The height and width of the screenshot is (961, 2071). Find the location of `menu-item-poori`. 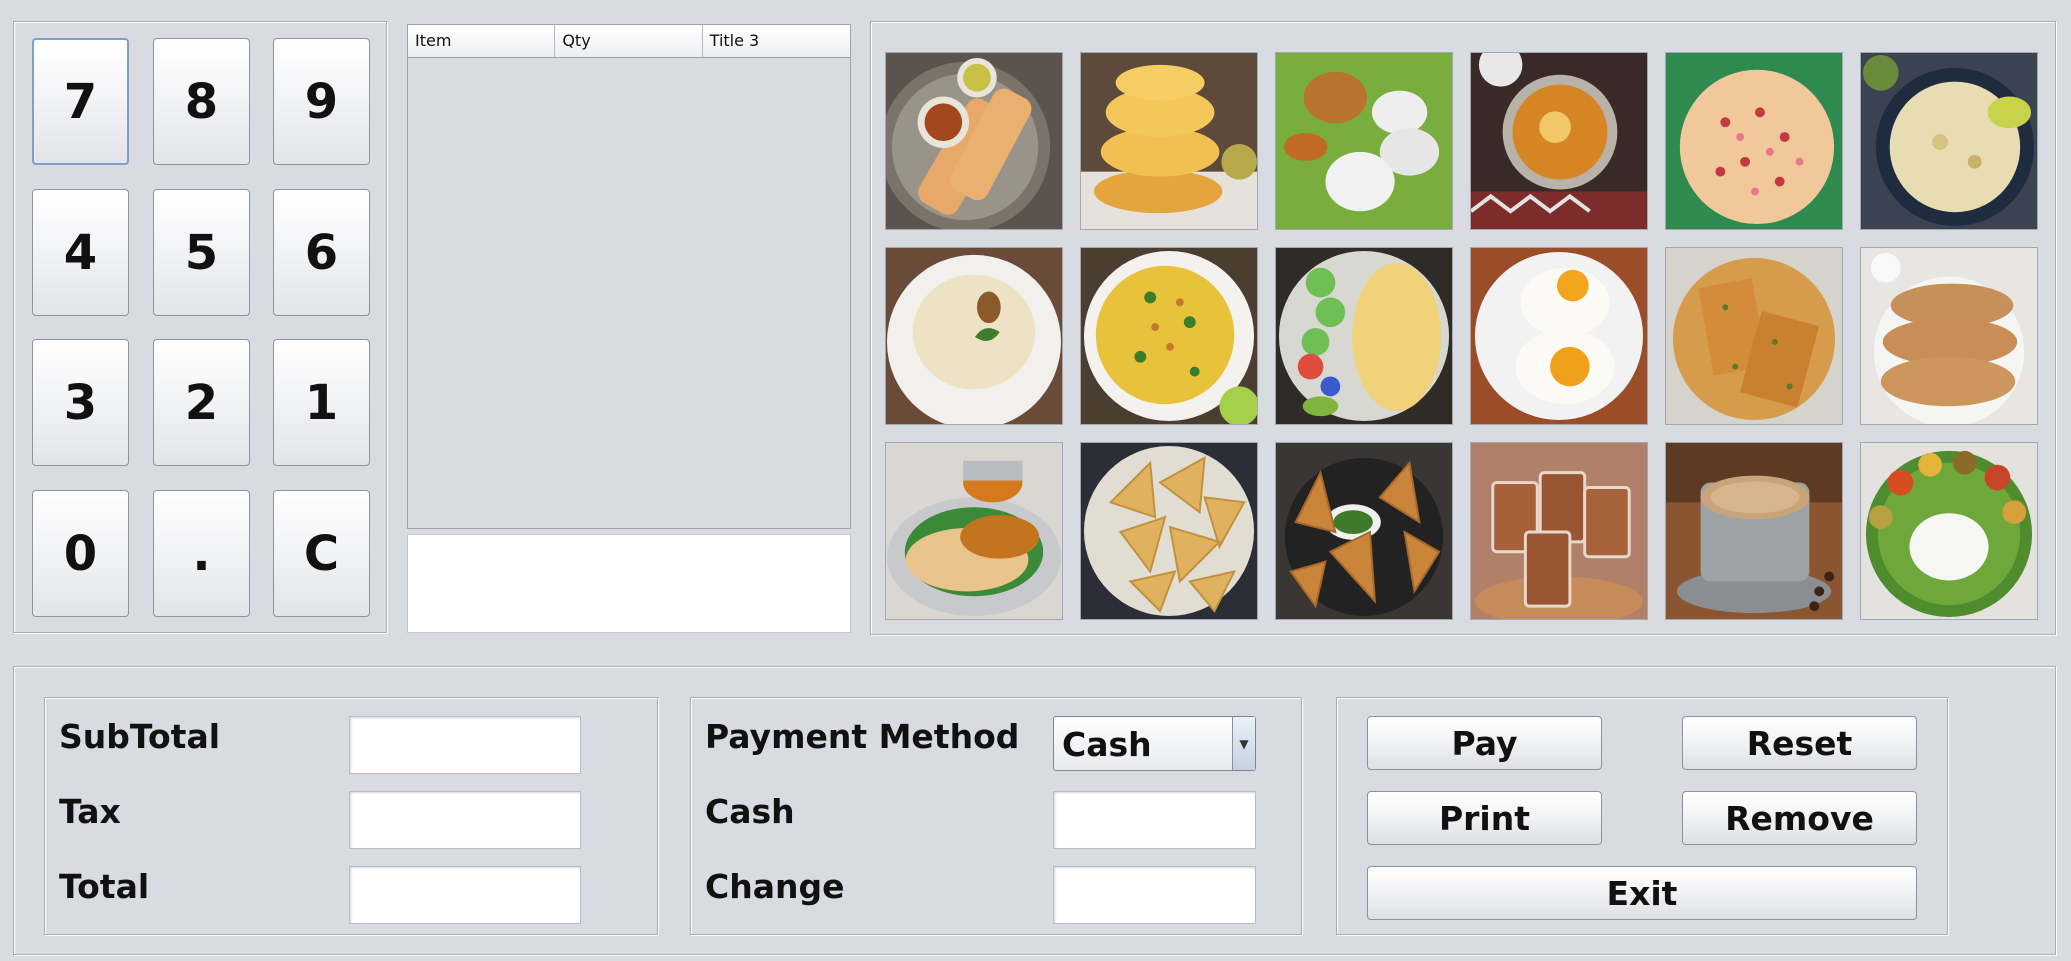

menu-item-poori is located at coordinates (1169, 141).